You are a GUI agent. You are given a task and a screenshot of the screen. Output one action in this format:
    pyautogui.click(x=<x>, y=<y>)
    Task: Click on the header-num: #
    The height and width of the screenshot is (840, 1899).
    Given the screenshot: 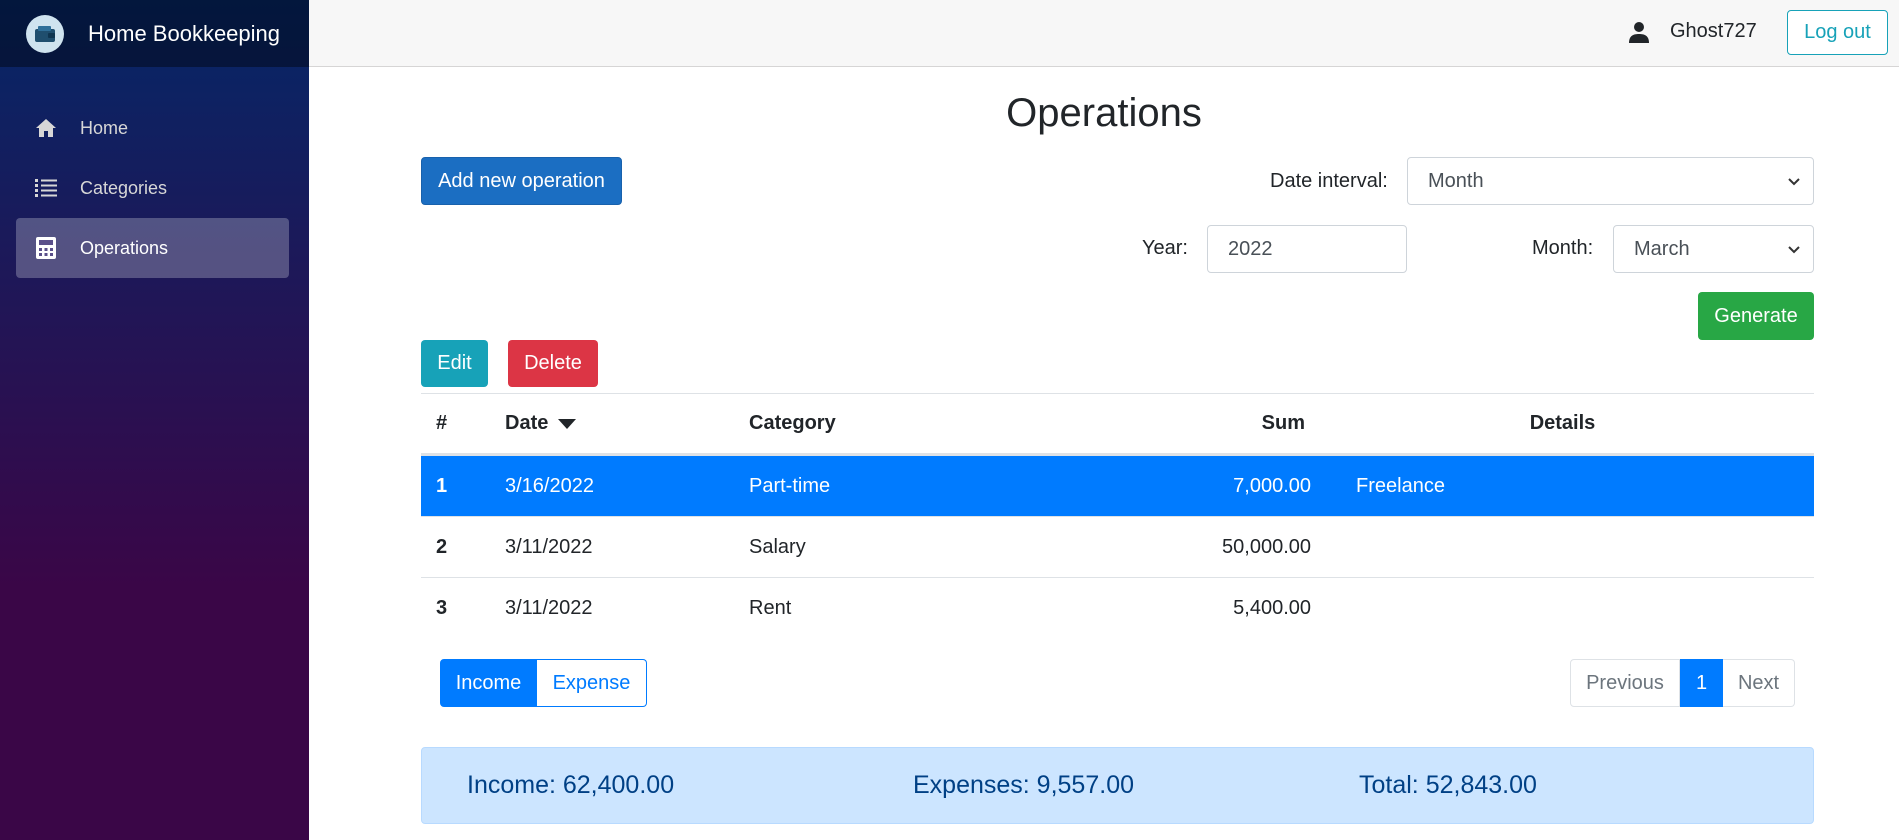 What is the action you would take?
    pyautogui.click(x=442, y=423)
    